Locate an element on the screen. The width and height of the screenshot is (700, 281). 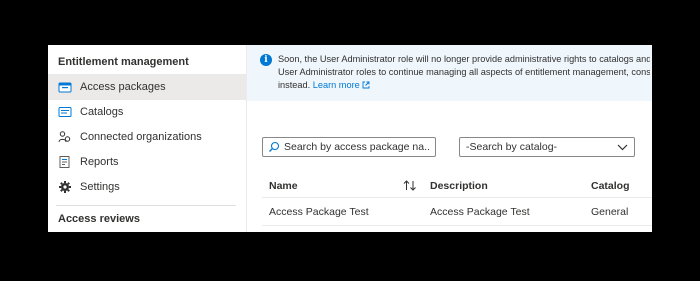
sort-icon is located at coordinates (410, 185).